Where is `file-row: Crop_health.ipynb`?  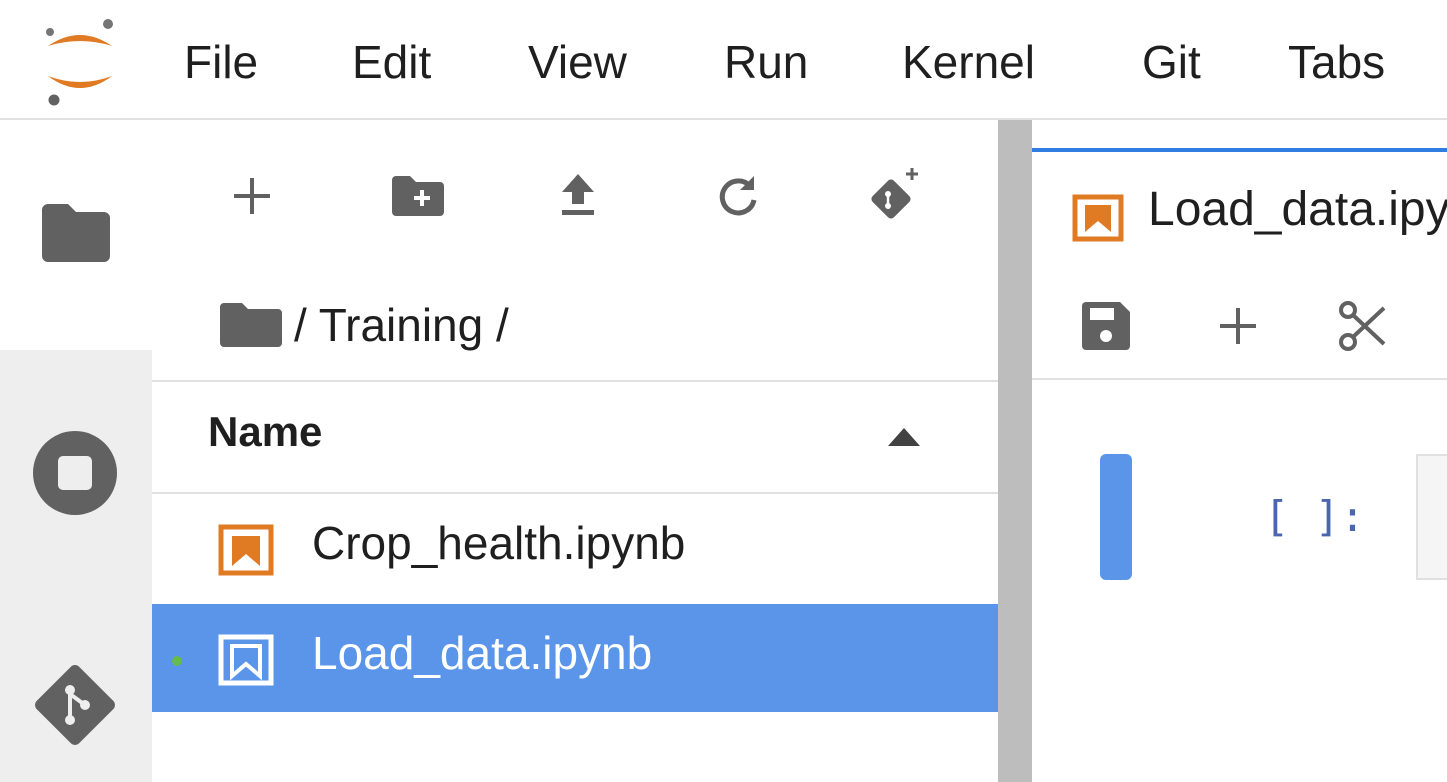 file-row: Crop_health.ipynb is located at coordinates (575, 548).